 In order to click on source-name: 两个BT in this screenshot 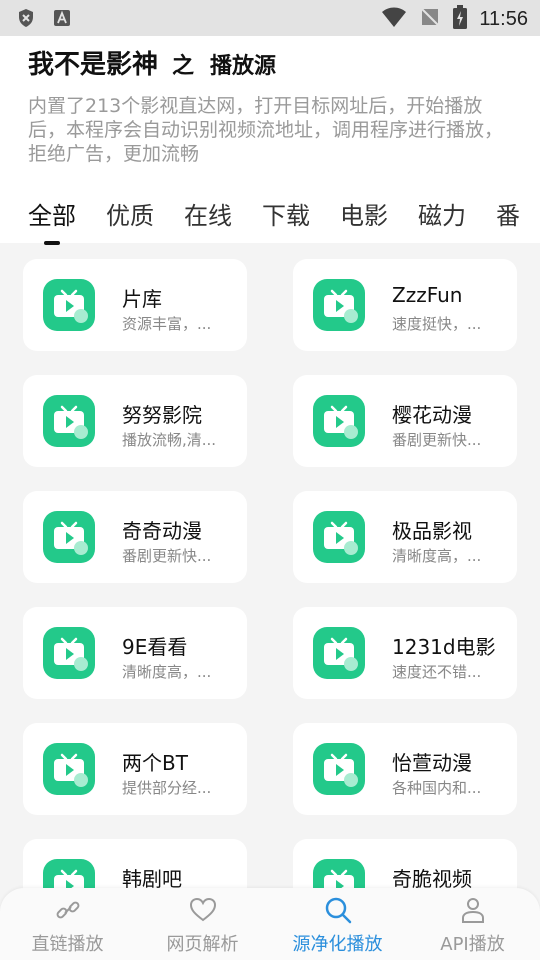, I will do `click(155, 763)`.